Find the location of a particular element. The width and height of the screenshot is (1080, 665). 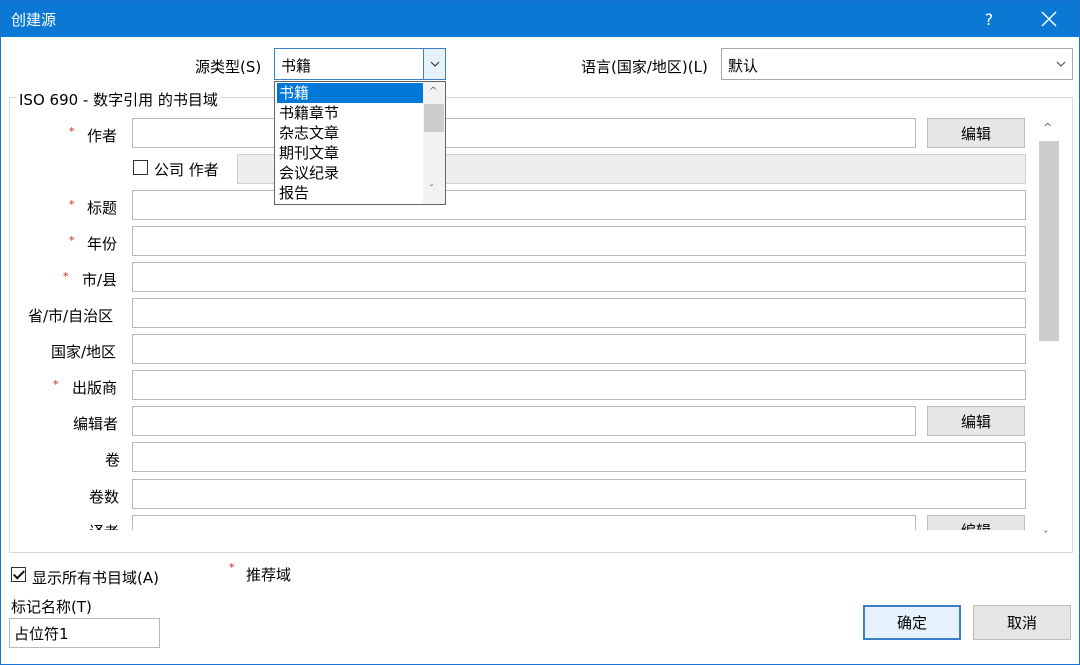

num-volumes-input is located at coordinates (579, 494).